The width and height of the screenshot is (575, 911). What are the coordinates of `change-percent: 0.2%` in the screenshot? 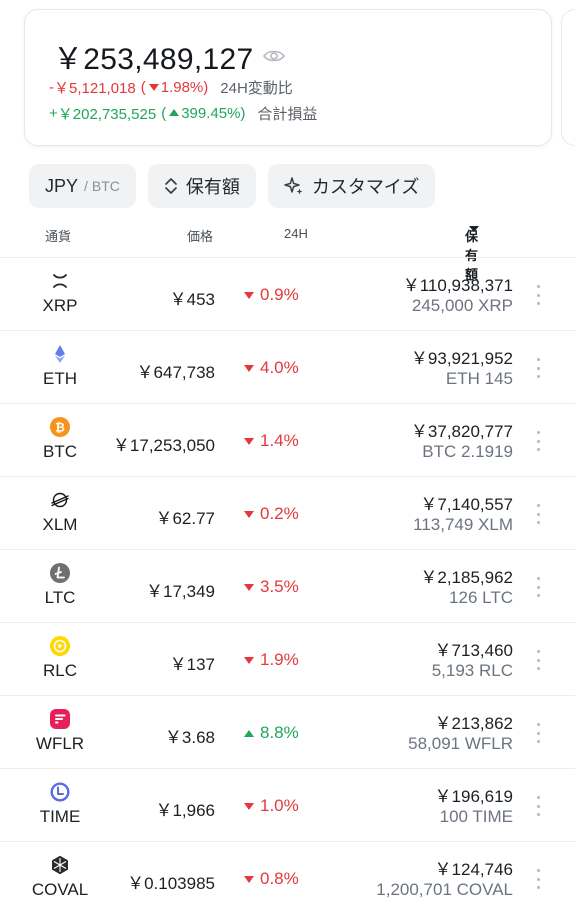 It's located at (279, 513).